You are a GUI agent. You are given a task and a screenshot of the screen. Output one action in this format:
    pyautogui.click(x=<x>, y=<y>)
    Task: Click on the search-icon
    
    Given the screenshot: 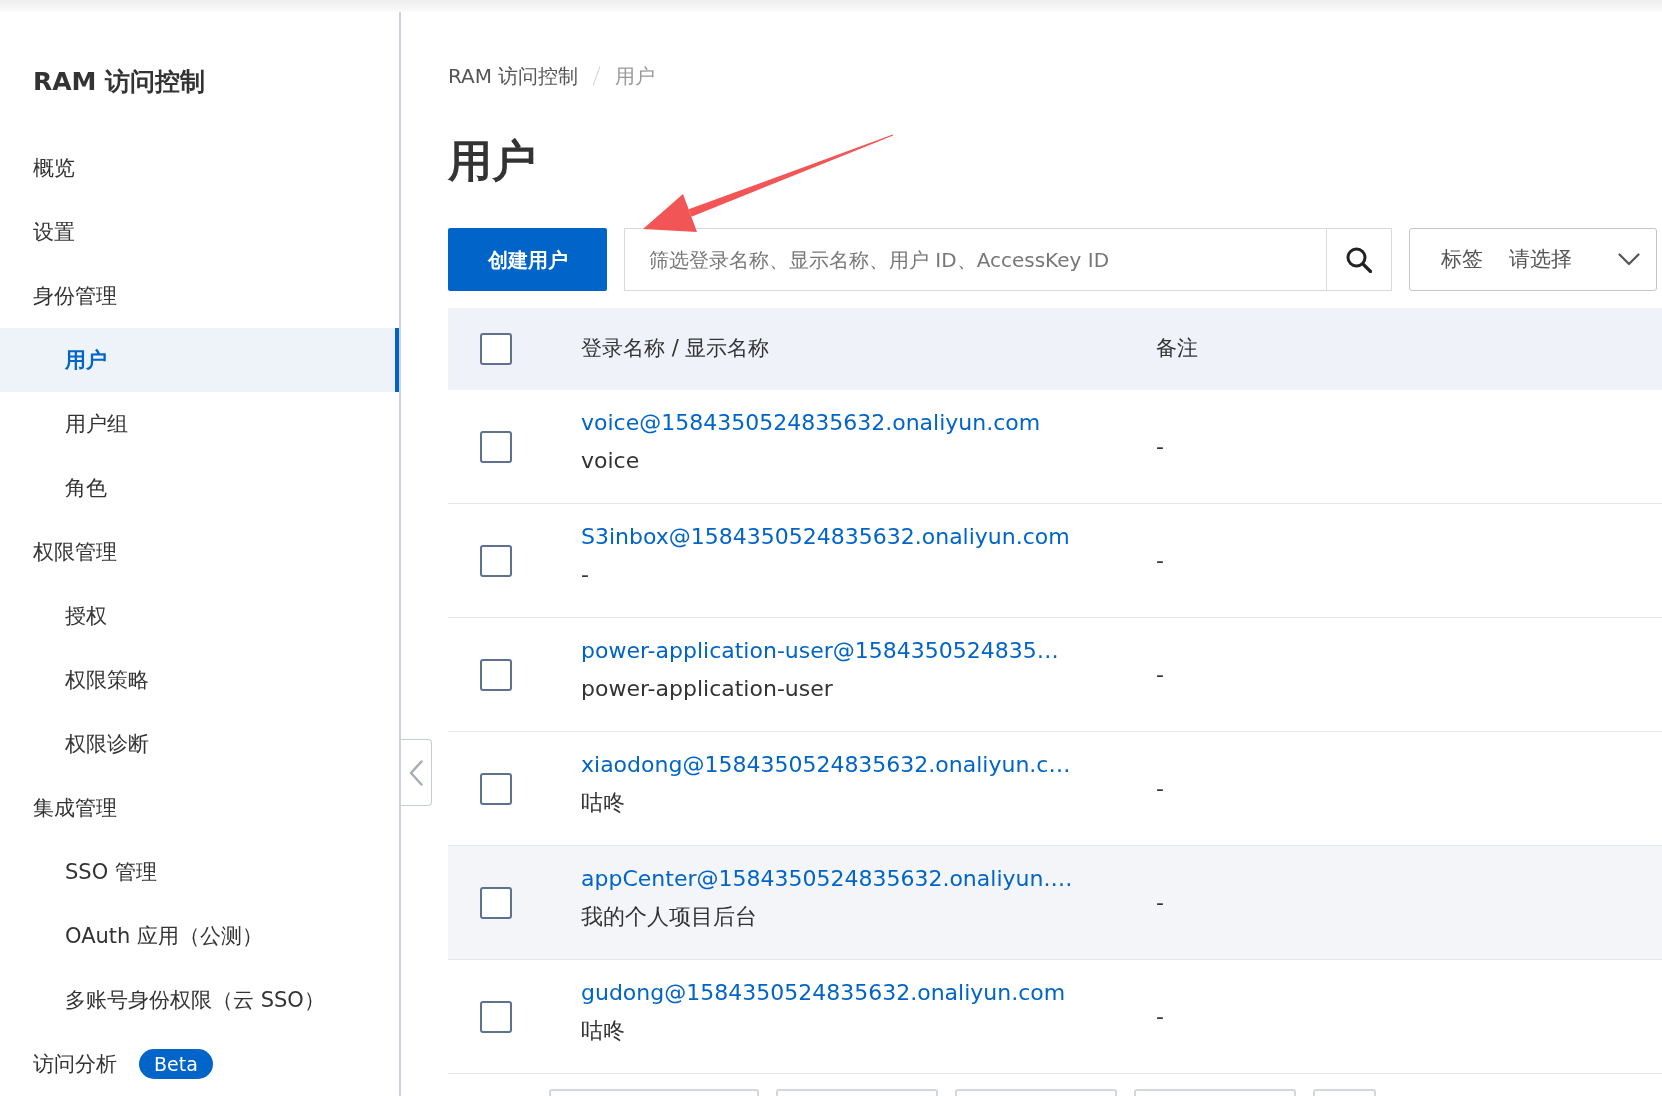 What is the action you would take?
    pyautogui.click(x=1359, y=259)
    